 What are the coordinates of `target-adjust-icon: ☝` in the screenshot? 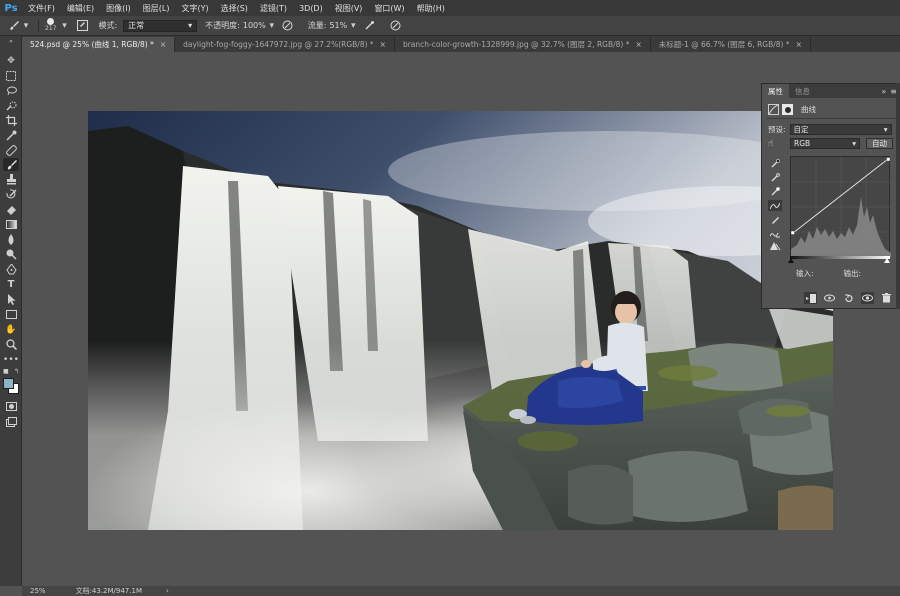 It's located at (775, 144).